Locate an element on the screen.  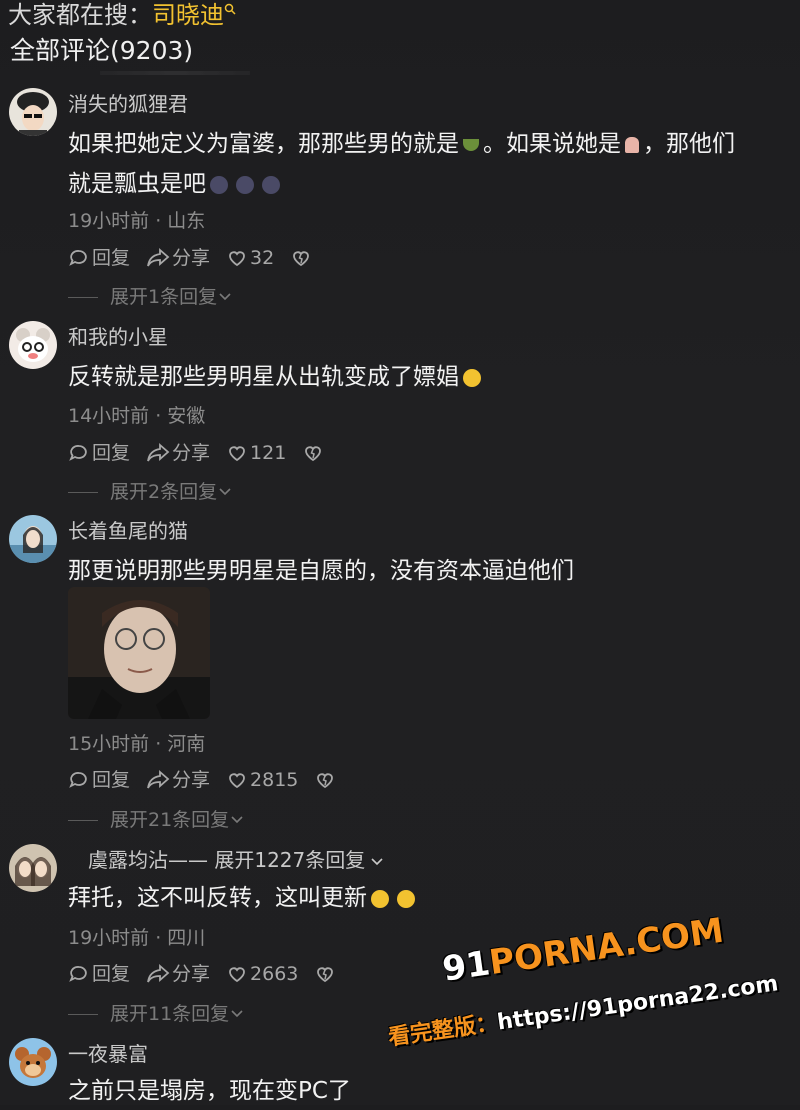
comments-count-title: 全部评论(9203) is located at coordinates (102, 50).